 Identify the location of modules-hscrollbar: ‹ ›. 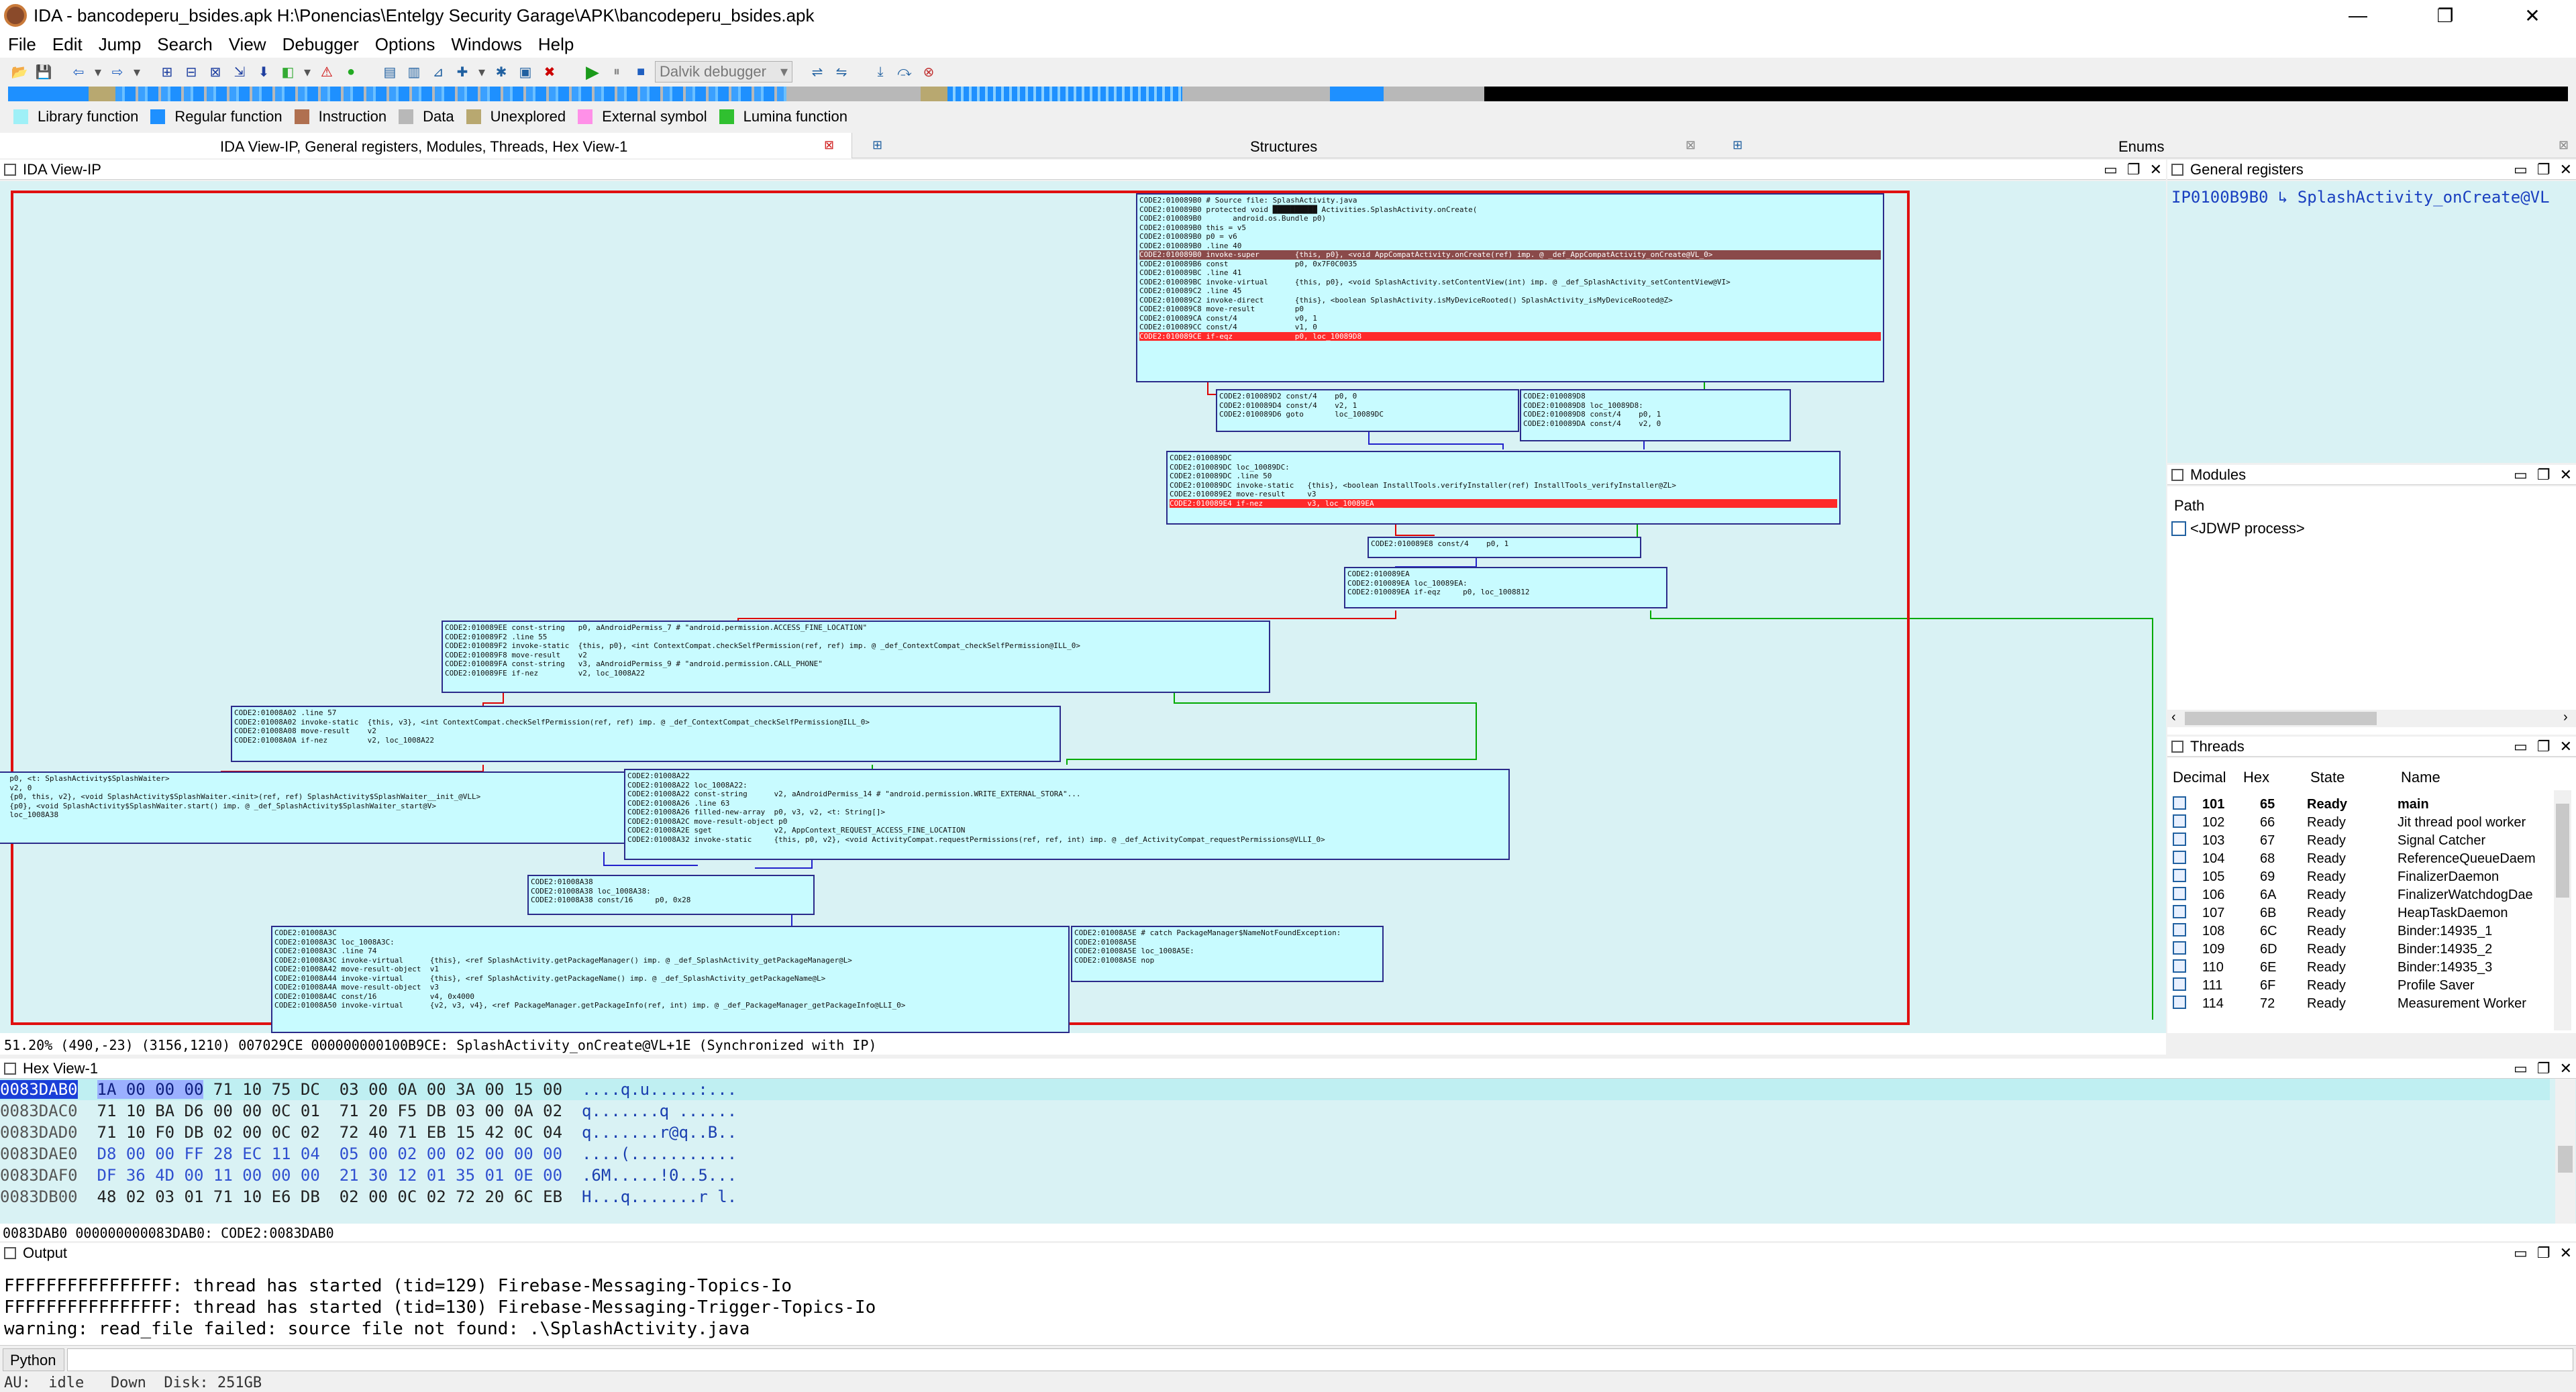
(2371, 718).